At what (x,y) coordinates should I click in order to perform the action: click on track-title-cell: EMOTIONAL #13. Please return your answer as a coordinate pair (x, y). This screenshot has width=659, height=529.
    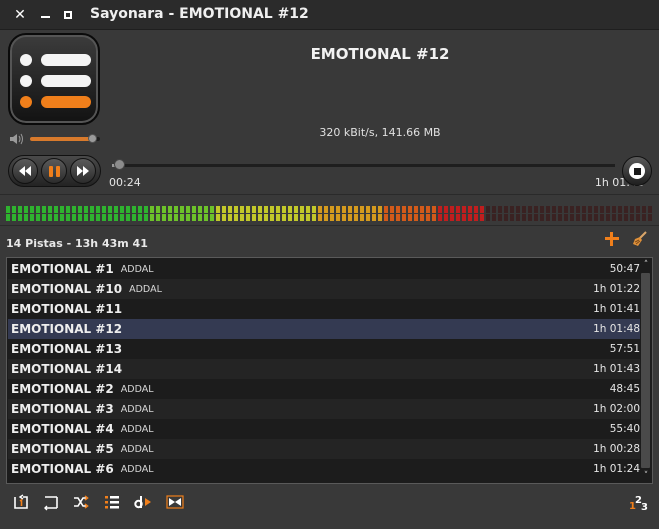
    Looking at the image, I should click on (67, 349).